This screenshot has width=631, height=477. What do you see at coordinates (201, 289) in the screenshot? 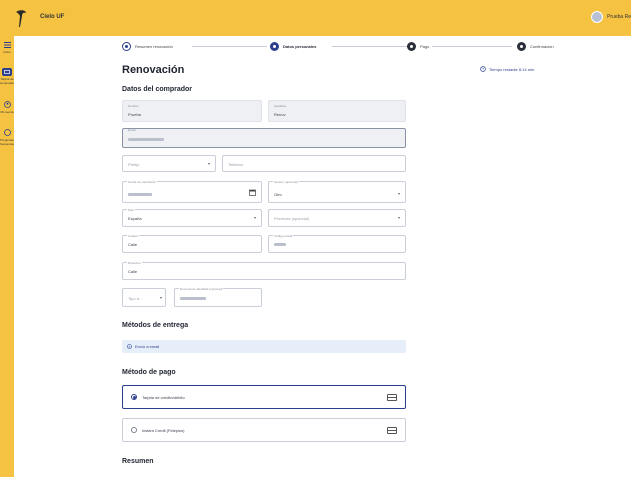
I see `field-label: Documento identidad (opcional)` at bounding box center [201, 289].